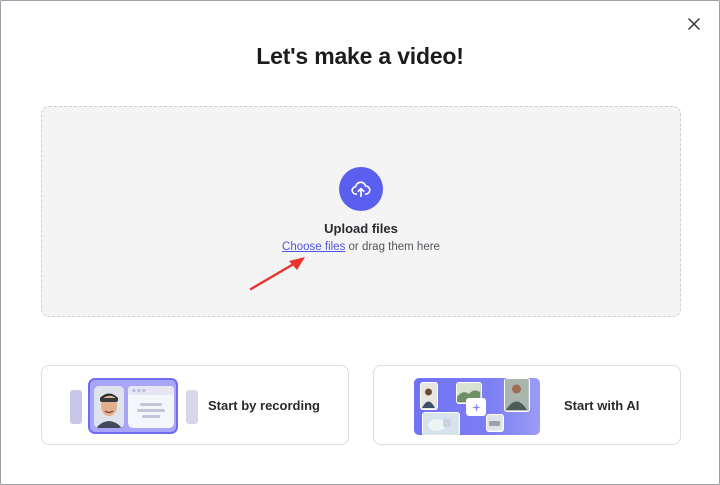 This screenshot has height=485, width=720. I want to click on sparkle-icon, so click(476, 407).